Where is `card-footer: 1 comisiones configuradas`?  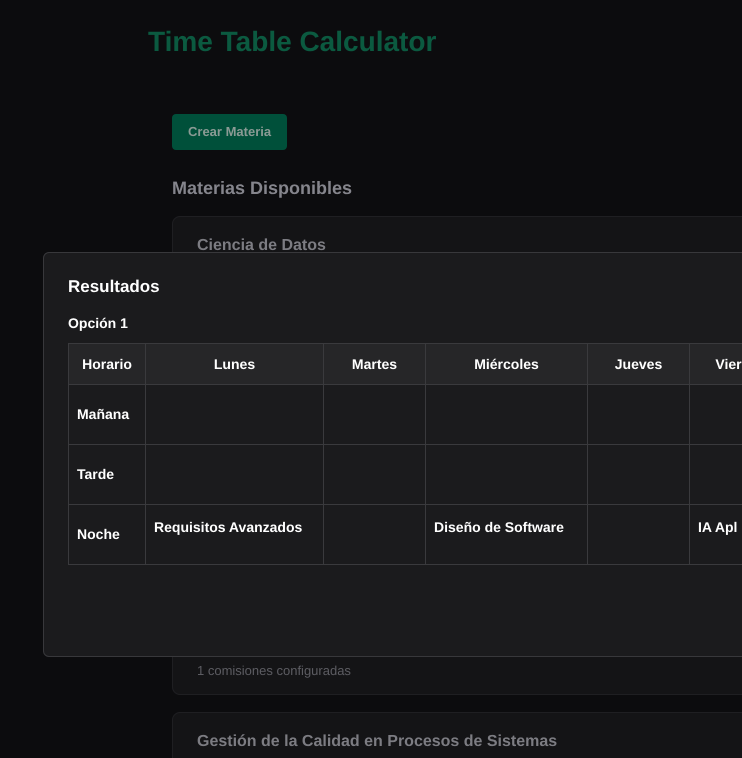 card-footer: 1 comisiones configuradas is located at coordinates (274, 670).